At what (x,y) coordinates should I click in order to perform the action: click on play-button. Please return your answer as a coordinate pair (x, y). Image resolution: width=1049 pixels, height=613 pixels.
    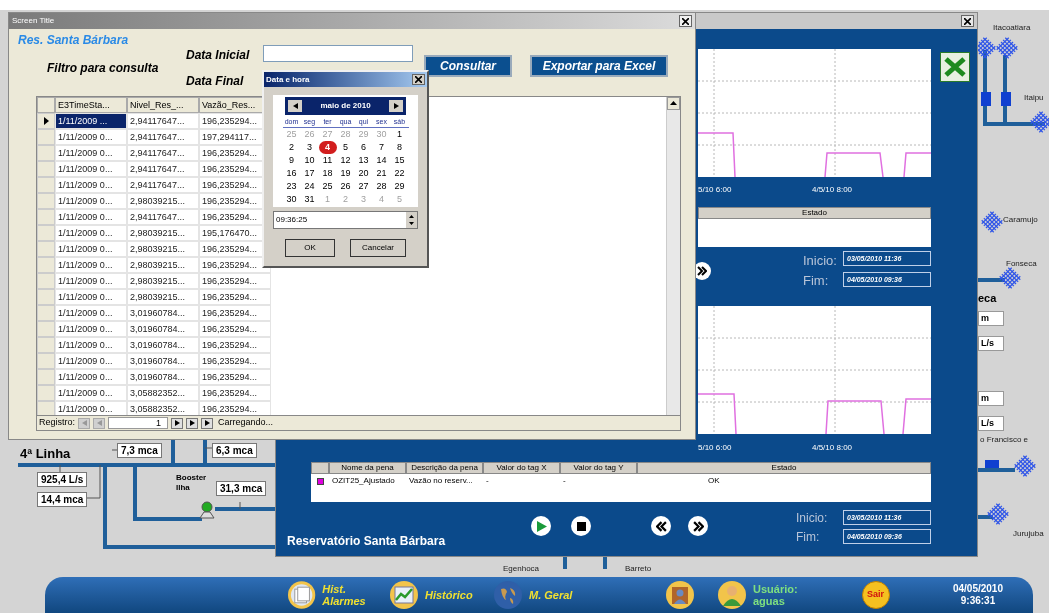
    Looking at the image, I should click on (541, 526).